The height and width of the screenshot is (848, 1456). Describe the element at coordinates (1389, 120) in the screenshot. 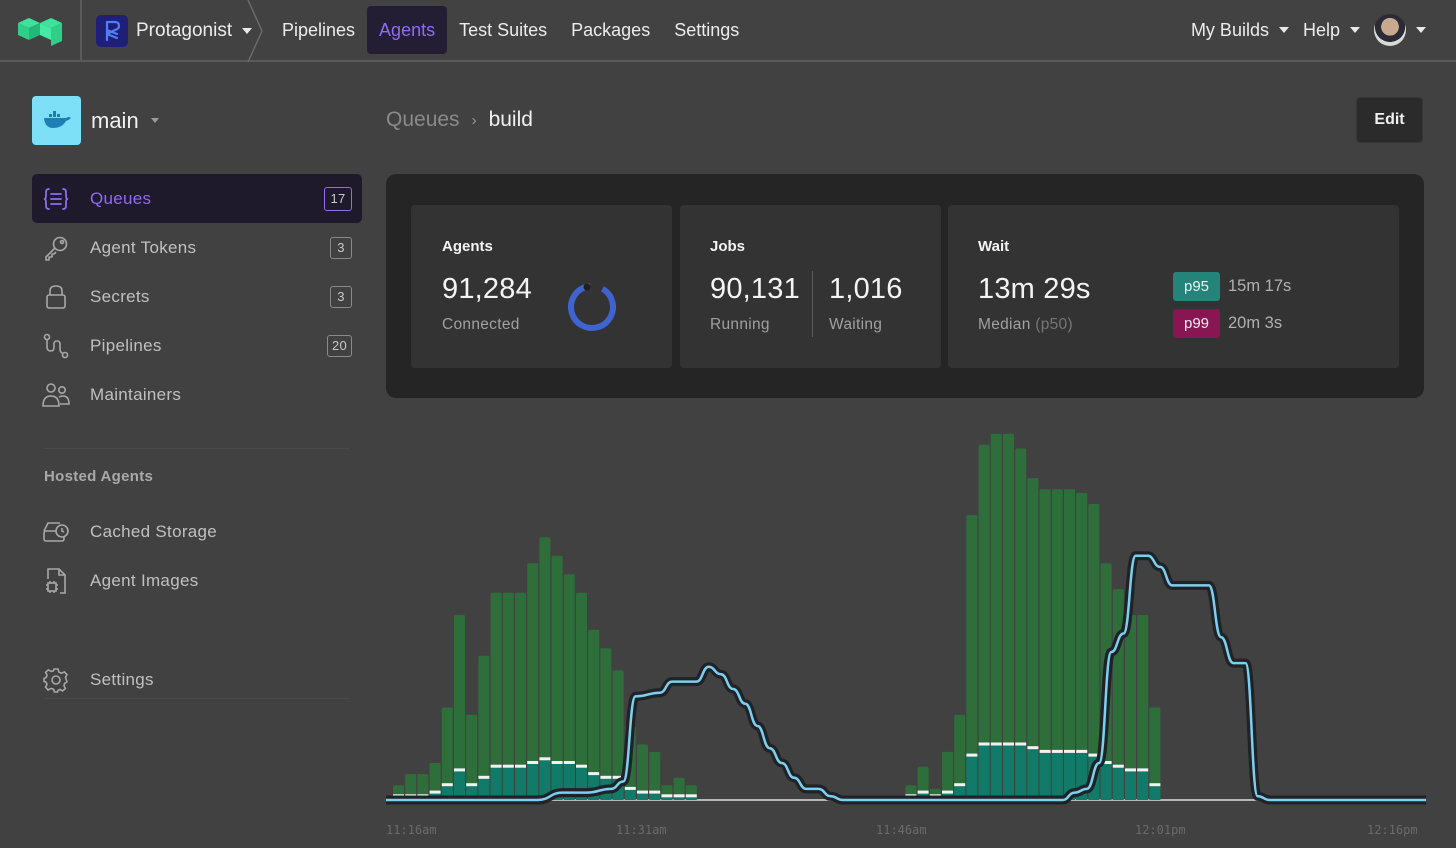

I see `edit-button: Edit` at that location.